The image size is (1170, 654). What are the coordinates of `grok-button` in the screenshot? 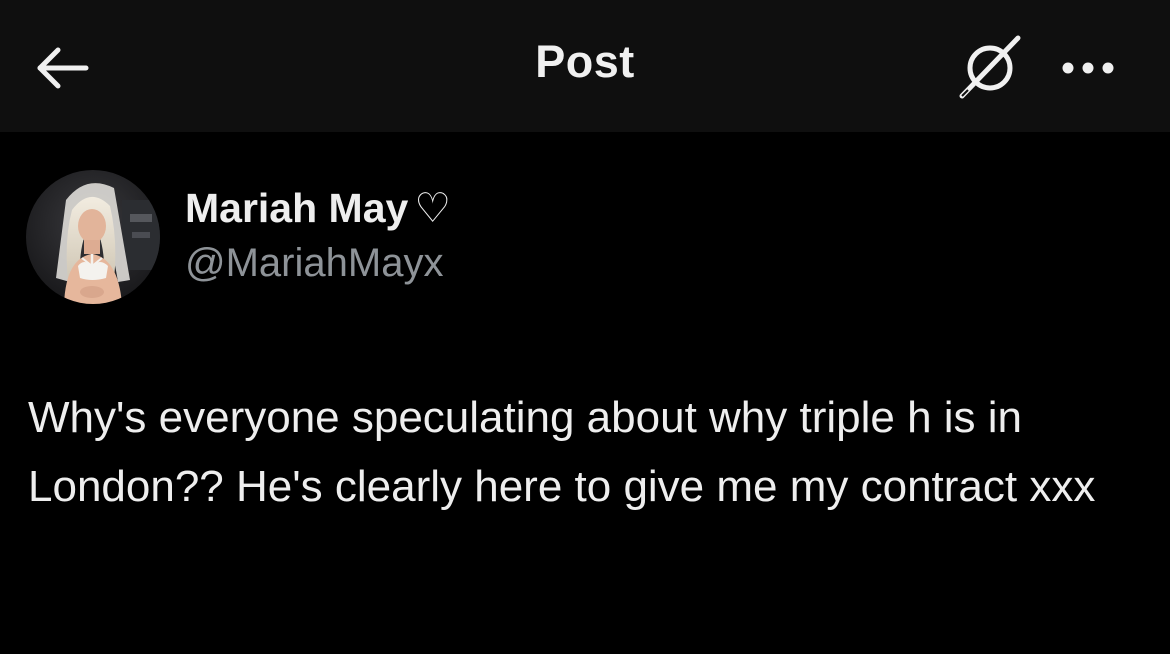 It's located at (990, 68).